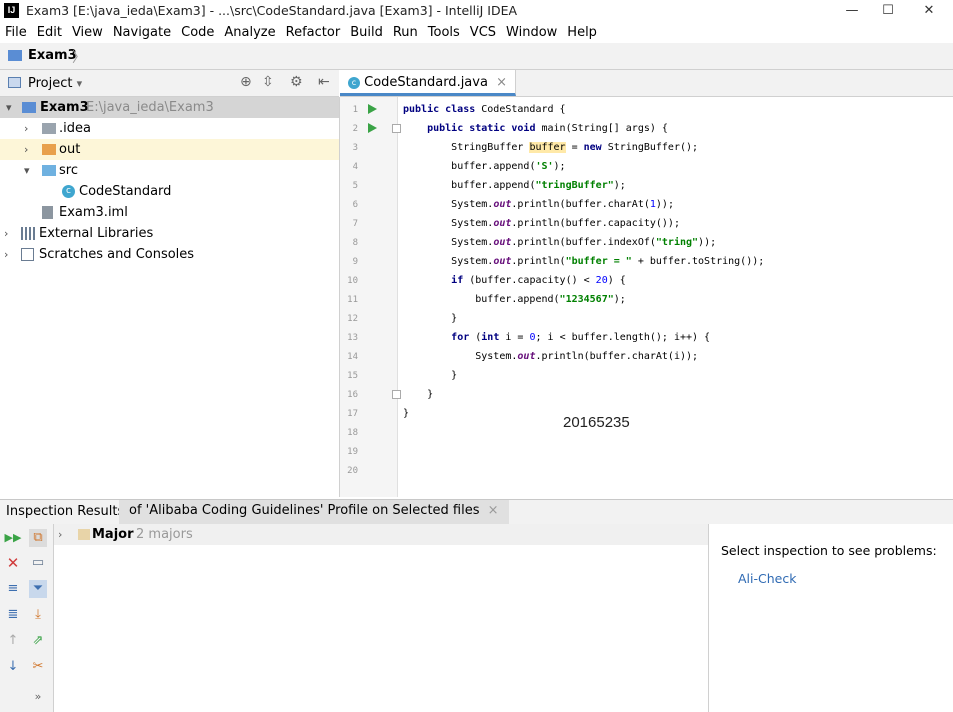 This screenshot has height=712, width=953. What do you see at coordinates (767, 578) in the screenshot?
I see `ali-check-link: Ali-Check` at bounding box center [767, 578].